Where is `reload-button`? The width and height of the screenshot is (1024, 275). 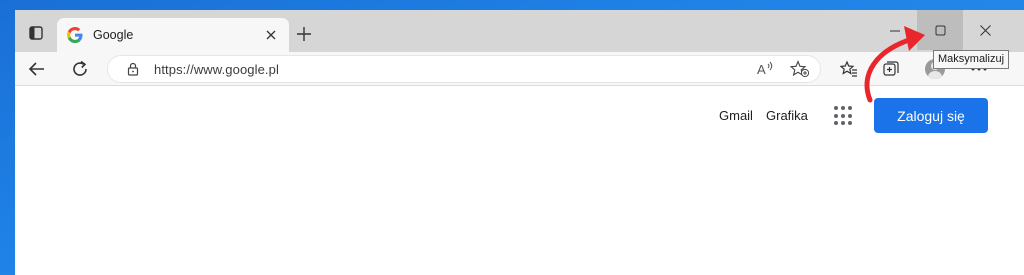
reload-button is located at coordinates (80, 69).